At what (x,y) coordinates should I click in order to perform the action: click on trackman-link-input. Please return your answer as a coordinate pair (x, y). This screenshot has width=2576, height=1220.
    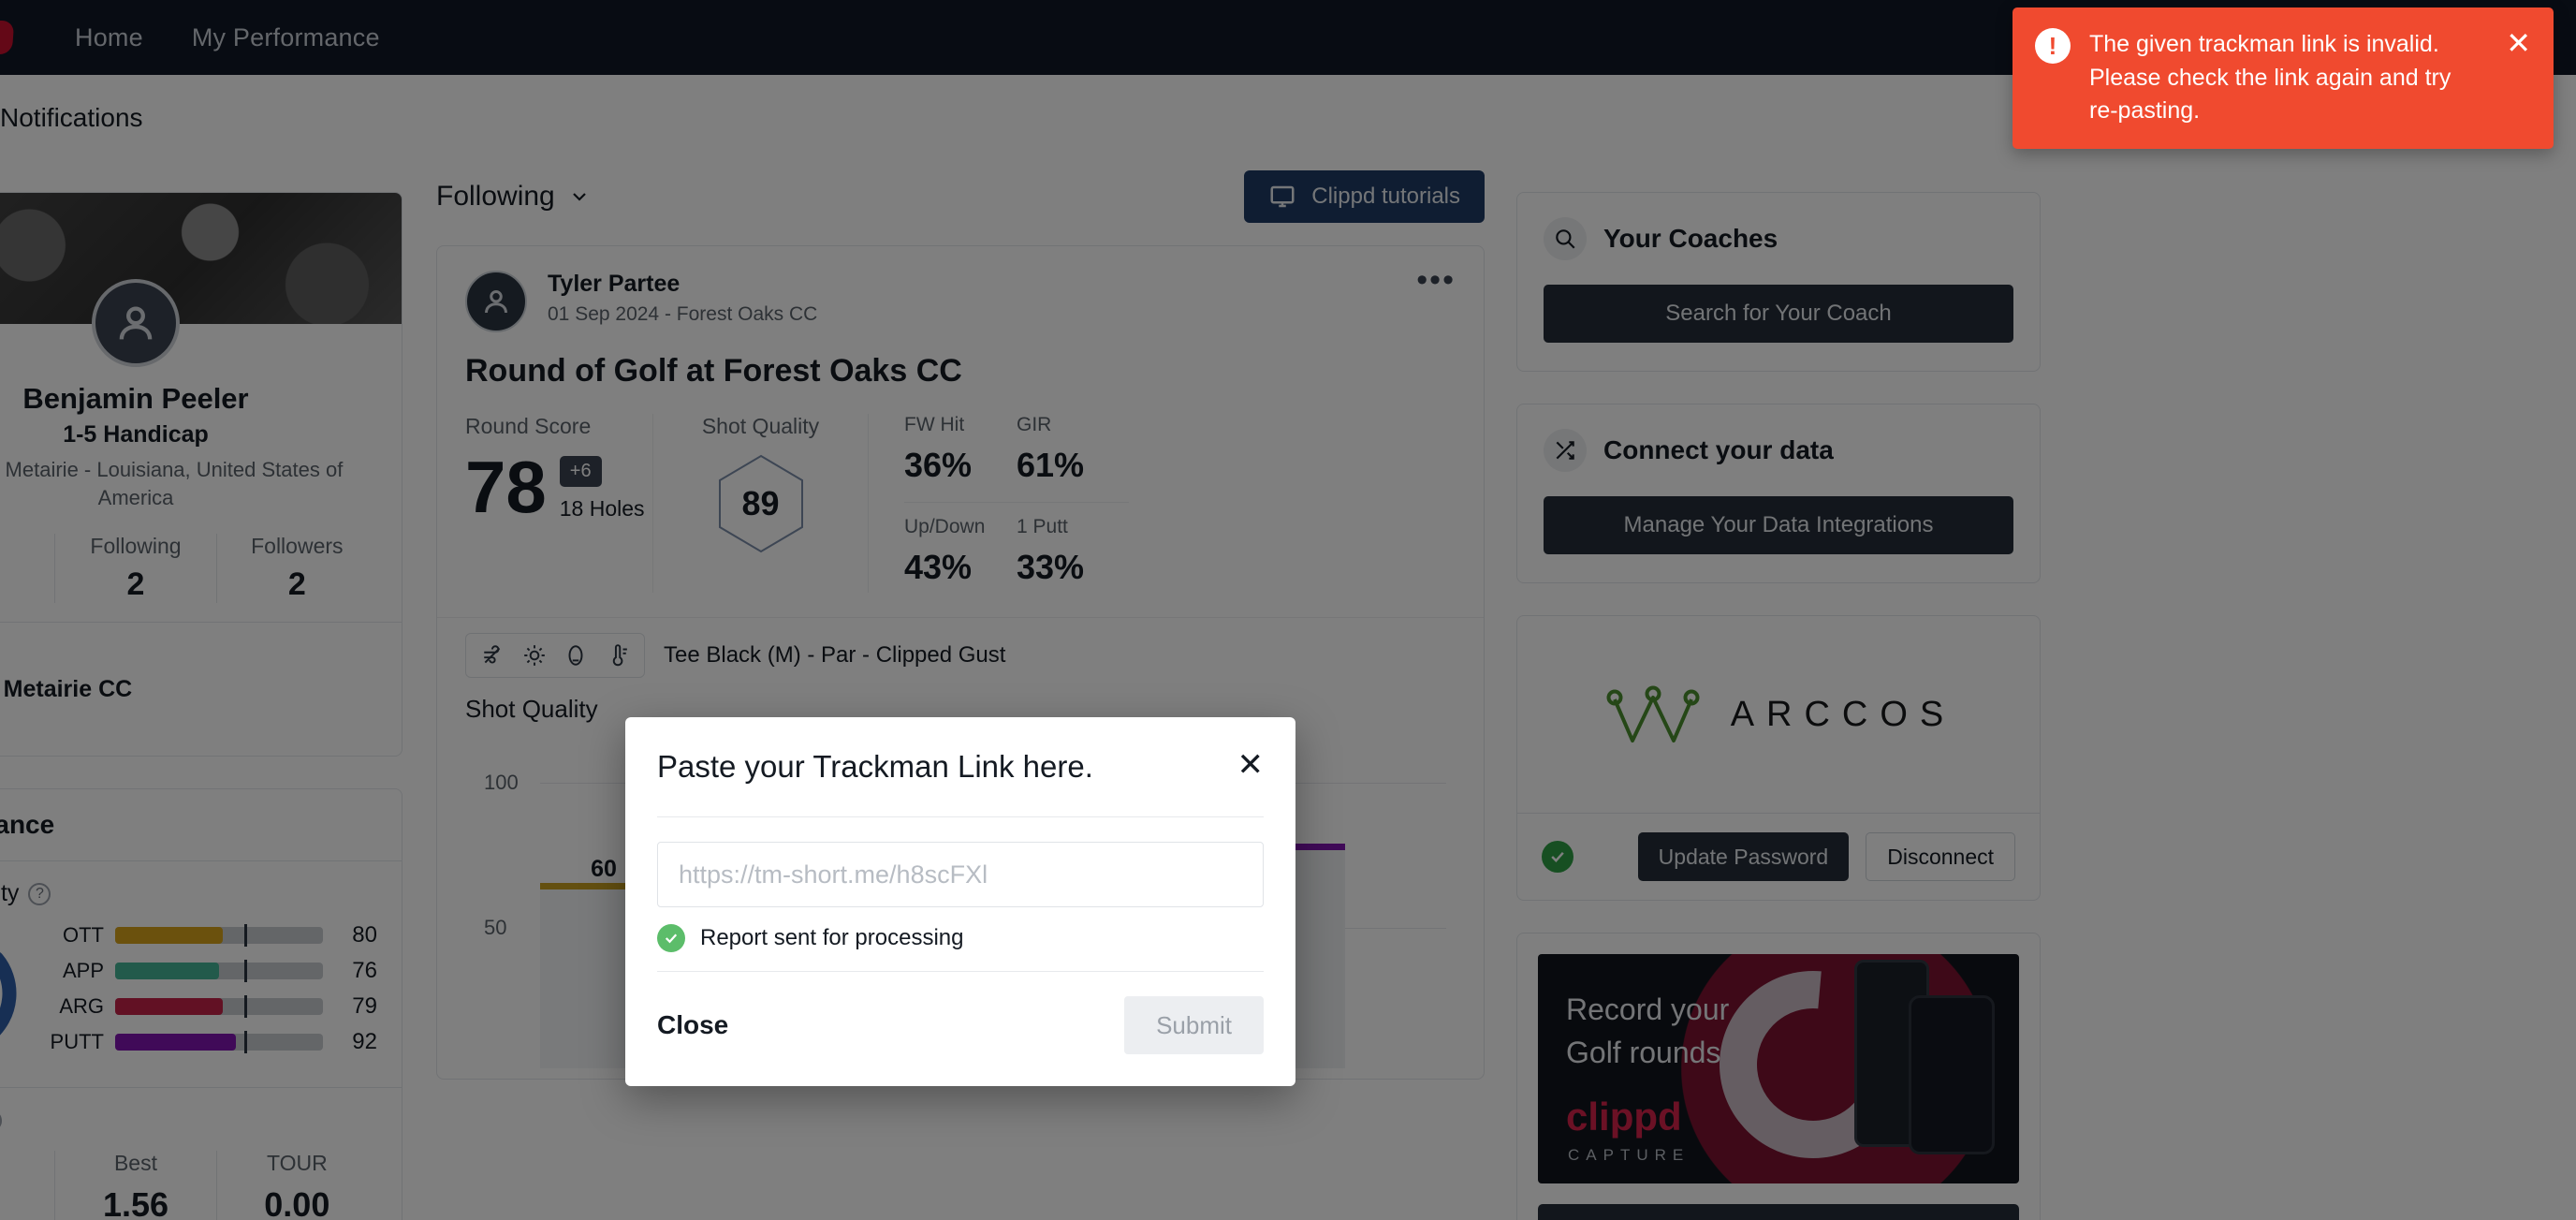
    Looking at the image, I should click on (961, 874).